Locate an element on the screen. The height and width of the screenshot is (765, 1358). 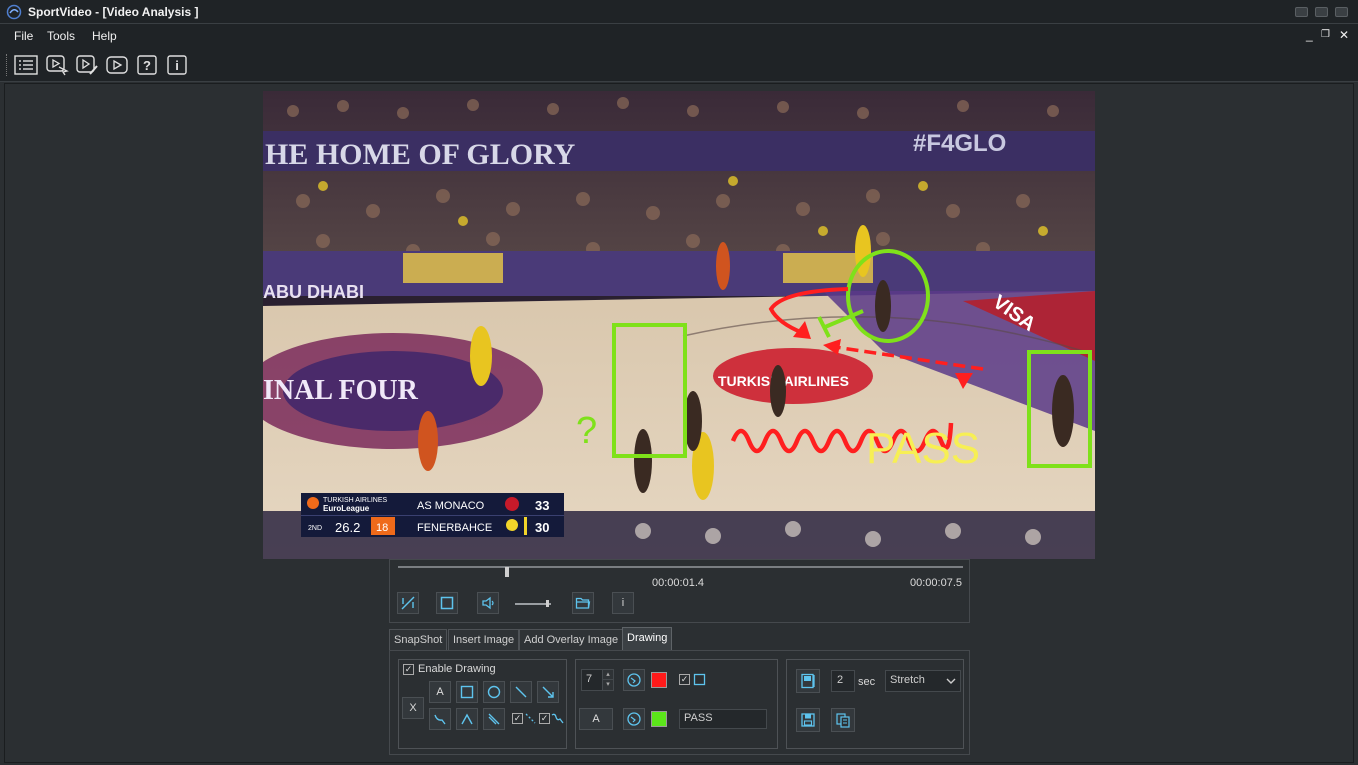
menu-file: File is located at coordinates (23, 36).